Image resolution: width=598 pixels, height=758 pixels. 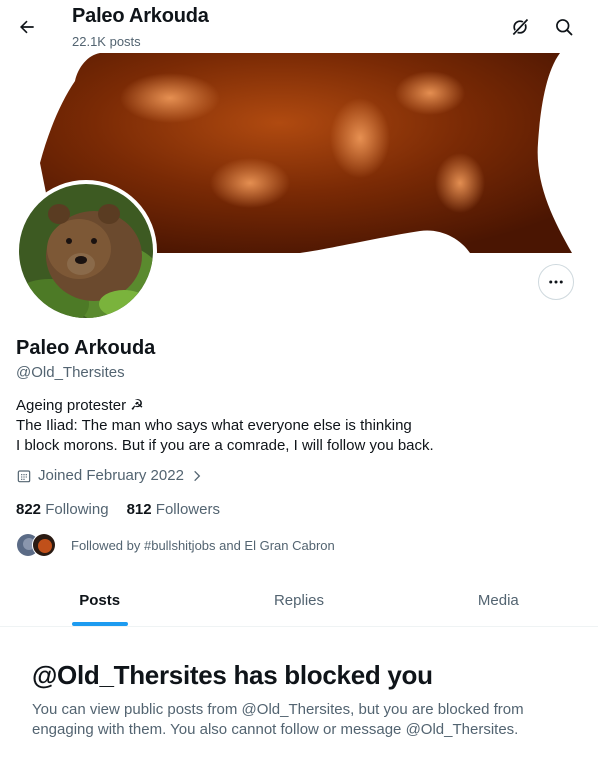 I want to click on follower-avatar, so click(x=44, y=545).